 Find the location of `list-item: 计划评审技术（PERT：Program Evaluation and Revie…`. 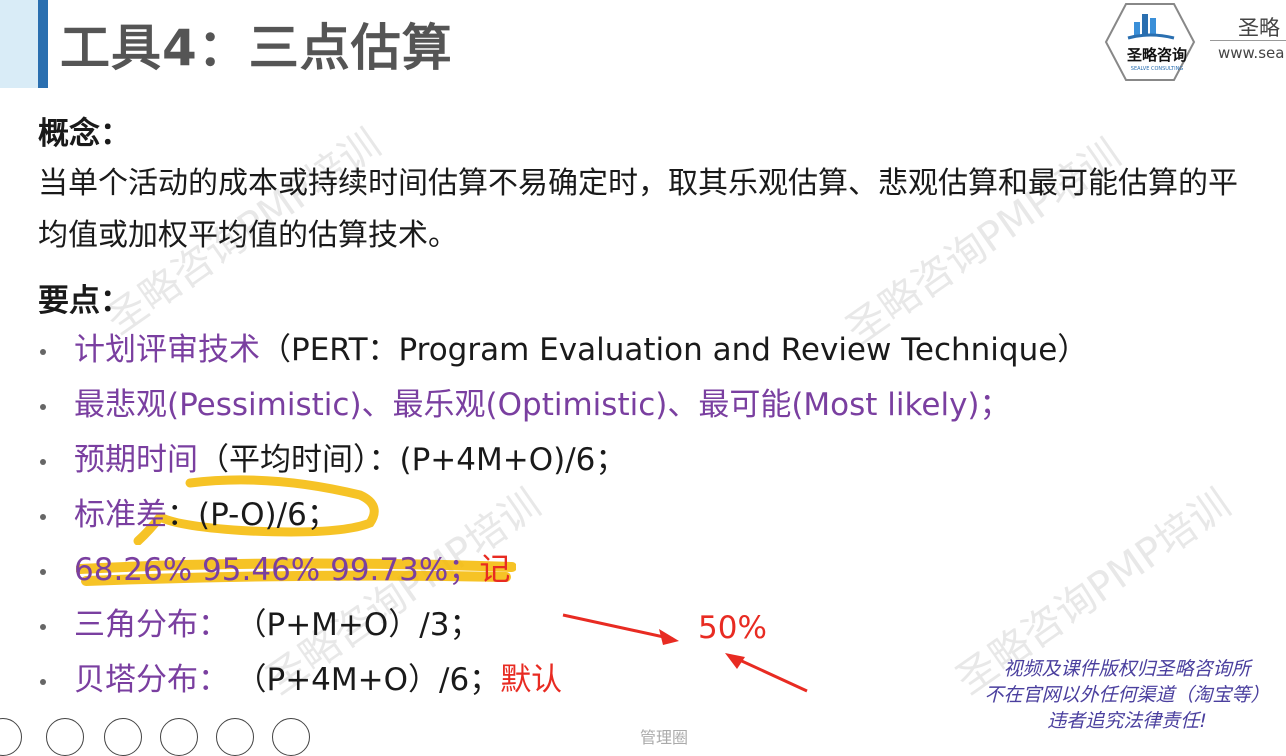

list-item: 计划评审技术（PERT：Program Evaluation and Revie… is located at coordinates (563, 350).